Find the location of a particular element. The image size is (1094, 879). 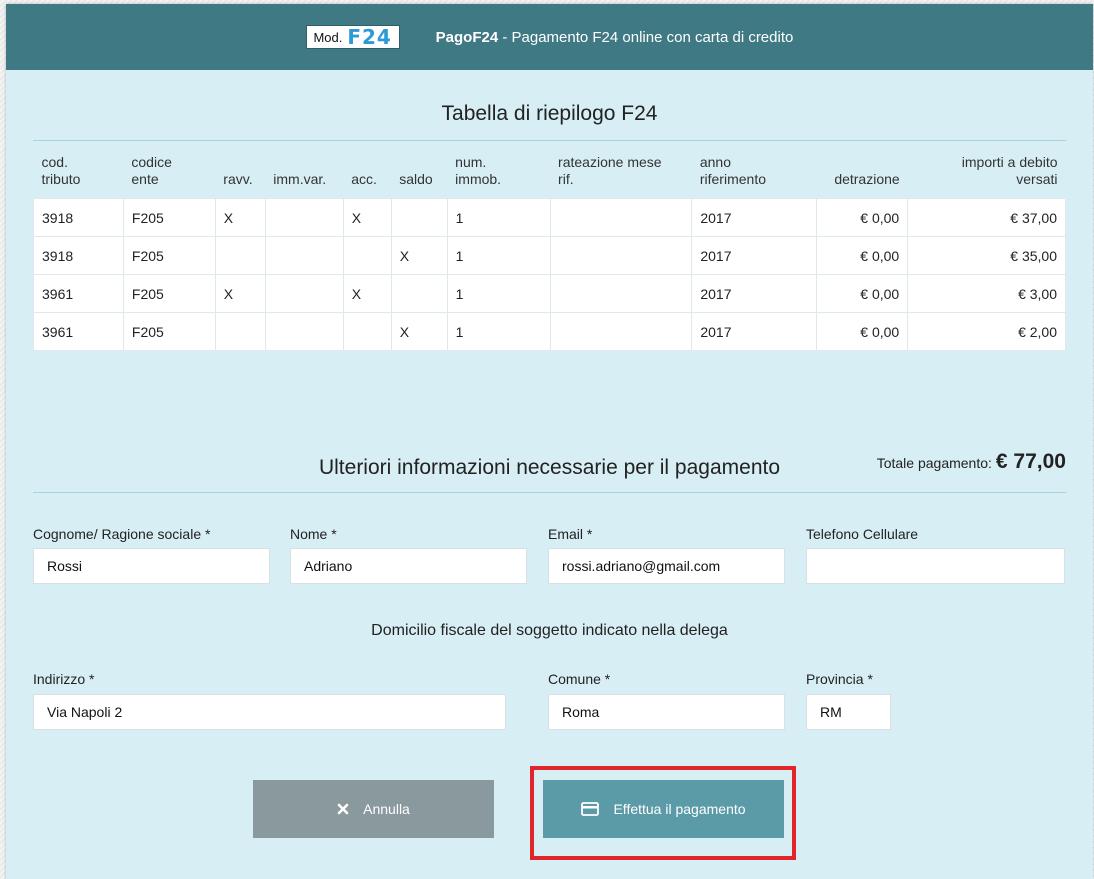

cognome-field: Rossi is located at coordinates (151, 566).